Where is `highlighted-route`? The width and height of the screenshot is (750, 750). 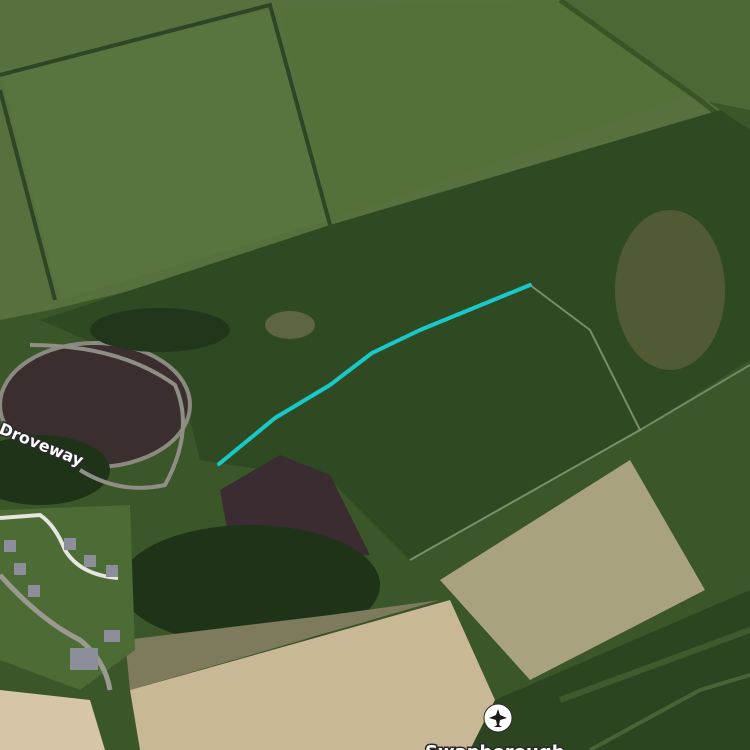
highlighted-route is located at coordinates (374, 374).